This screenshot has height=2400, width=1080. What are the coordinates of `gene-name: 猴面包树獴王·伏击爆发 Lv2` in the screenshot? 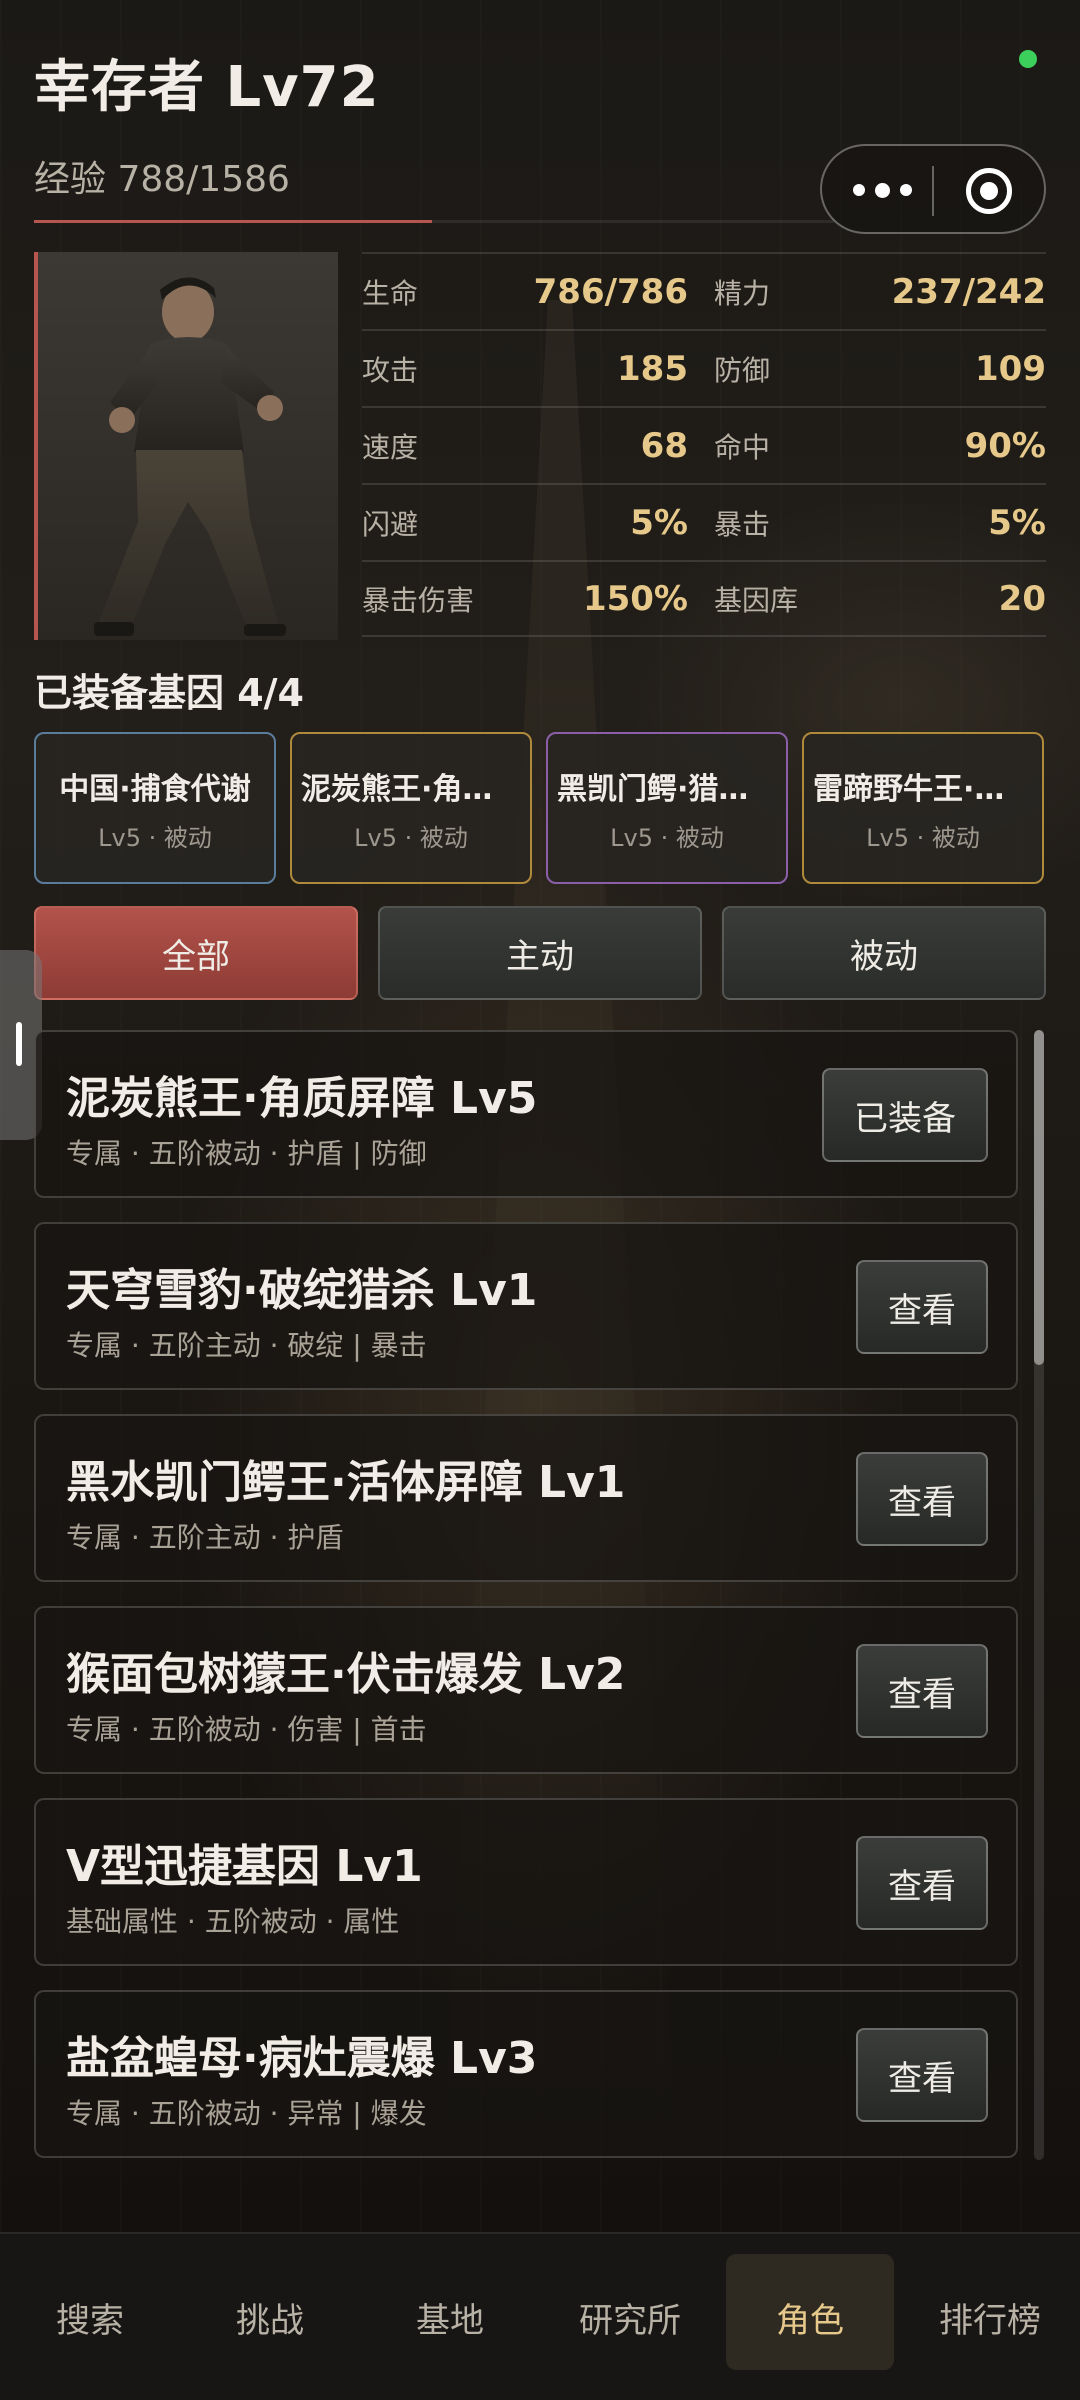 It's located at (346, 1674).